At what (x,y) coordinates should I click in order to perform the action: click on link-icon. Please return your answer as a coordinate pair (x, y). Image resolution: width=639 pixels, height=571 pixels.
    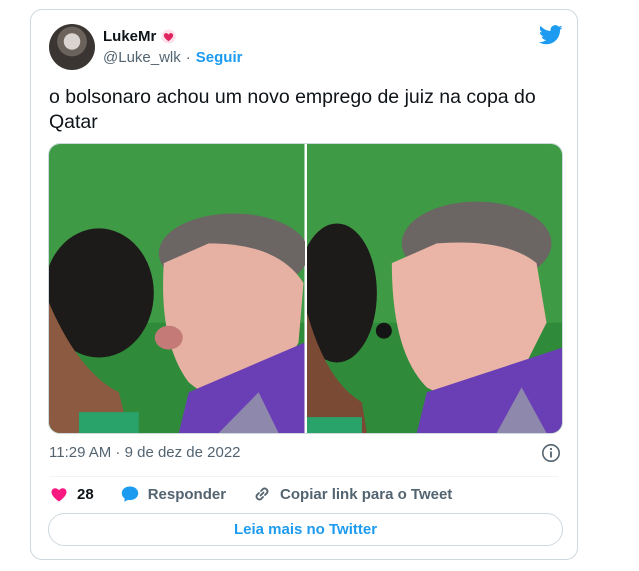
    Looking at the image, I should click on (262, 494).